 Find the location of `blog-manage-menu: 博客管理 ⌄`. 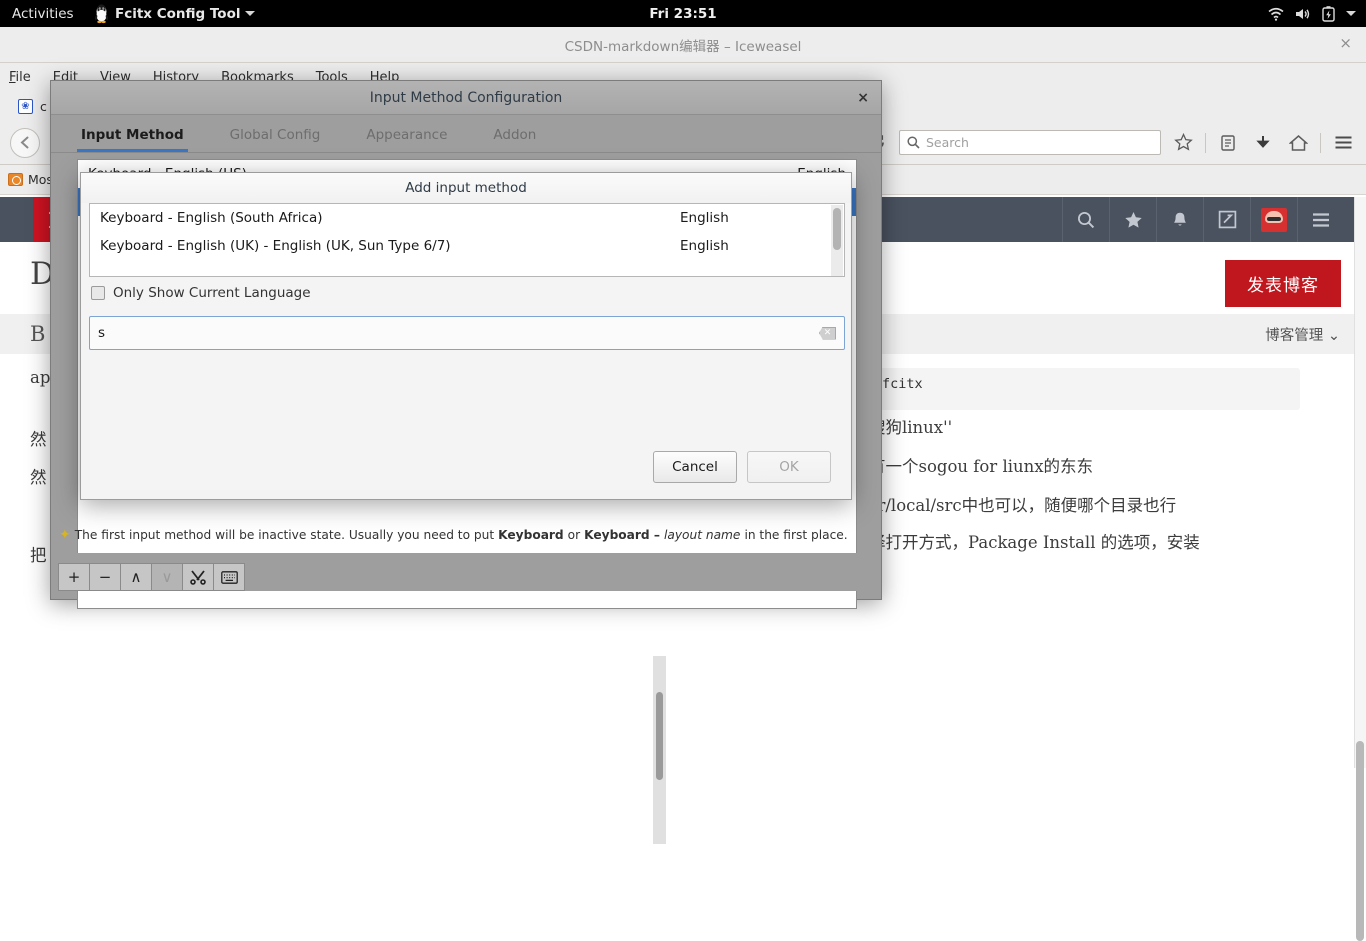

blog-manage-menu: 博客管理 ⌄ is located at coordinates (1302, 334).